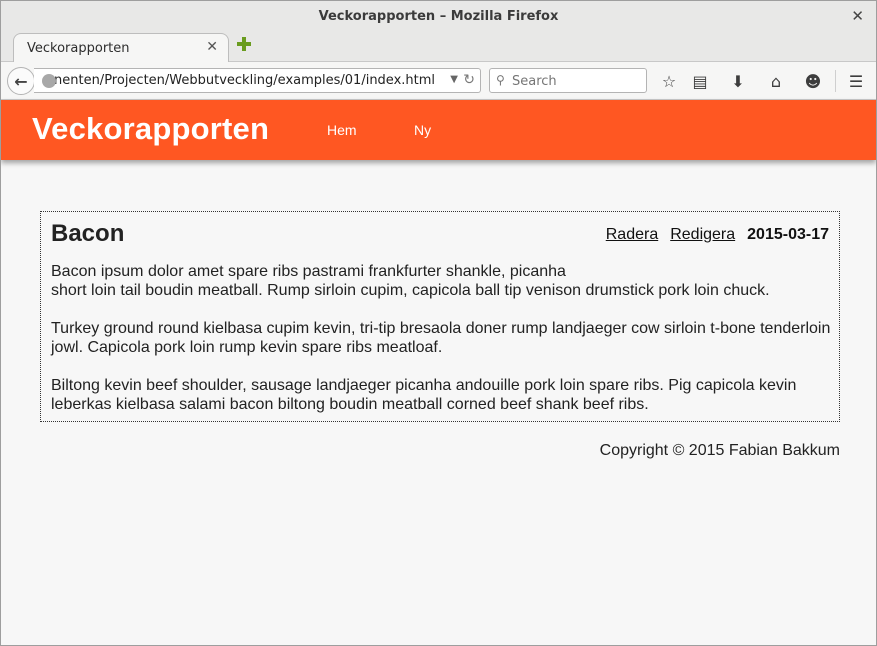 This screenshot has height=646, width=877. I want to click on title-bar: Veckorapporten – Mozilla Firefox ✕, so click(438, 16).